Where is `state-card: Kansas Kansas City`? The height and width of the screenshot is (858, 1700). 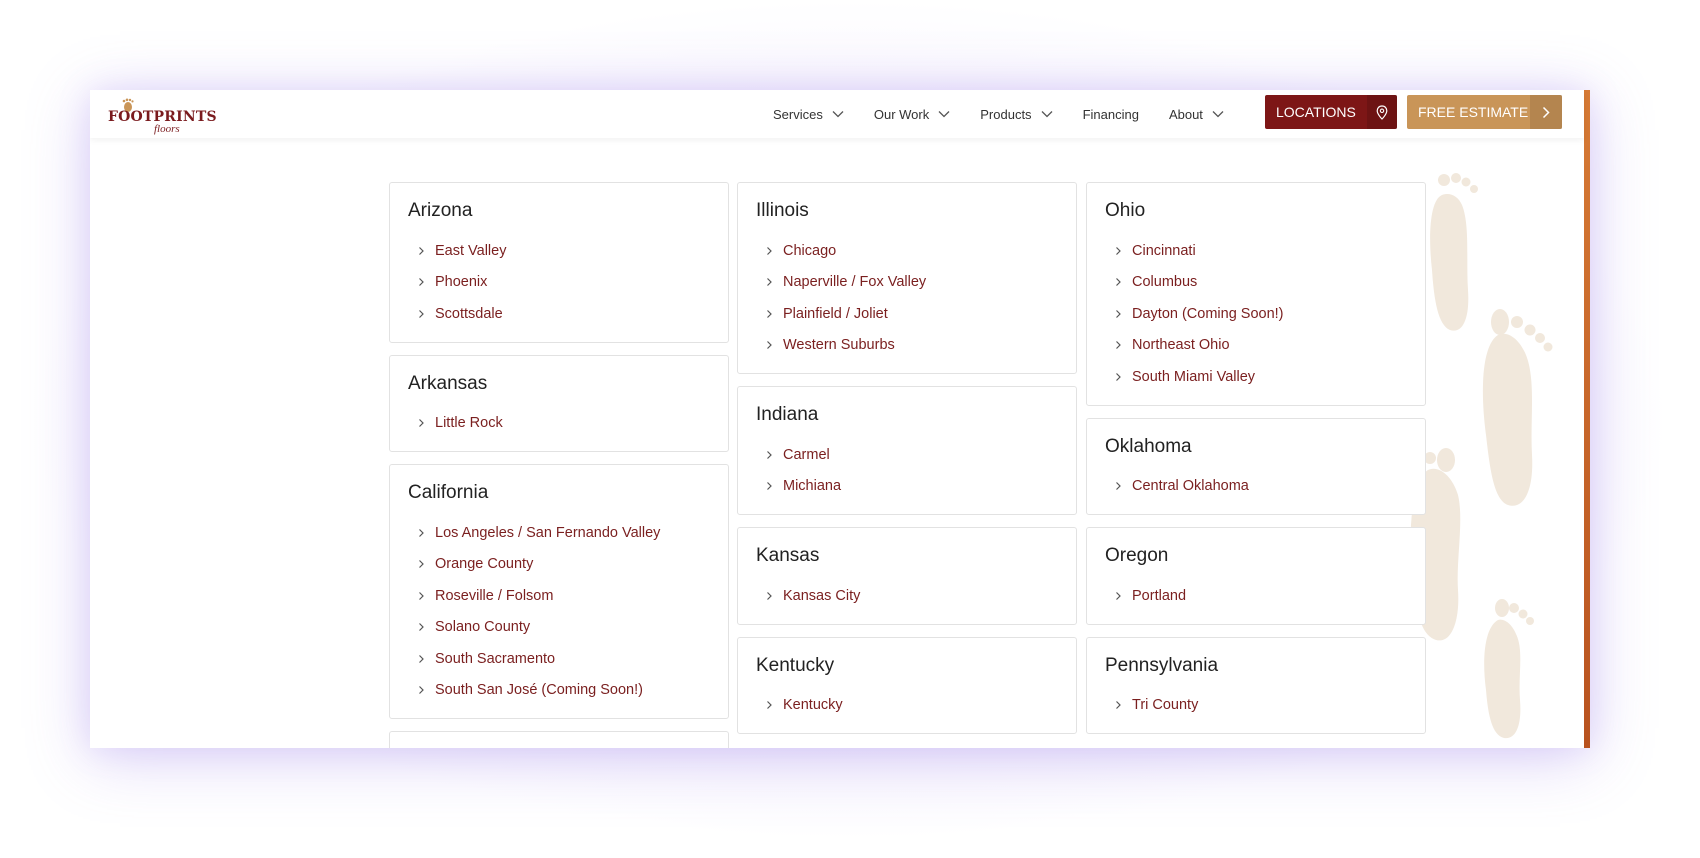 state-card: Kansas Kansas City is located at coordinates (907, 576).